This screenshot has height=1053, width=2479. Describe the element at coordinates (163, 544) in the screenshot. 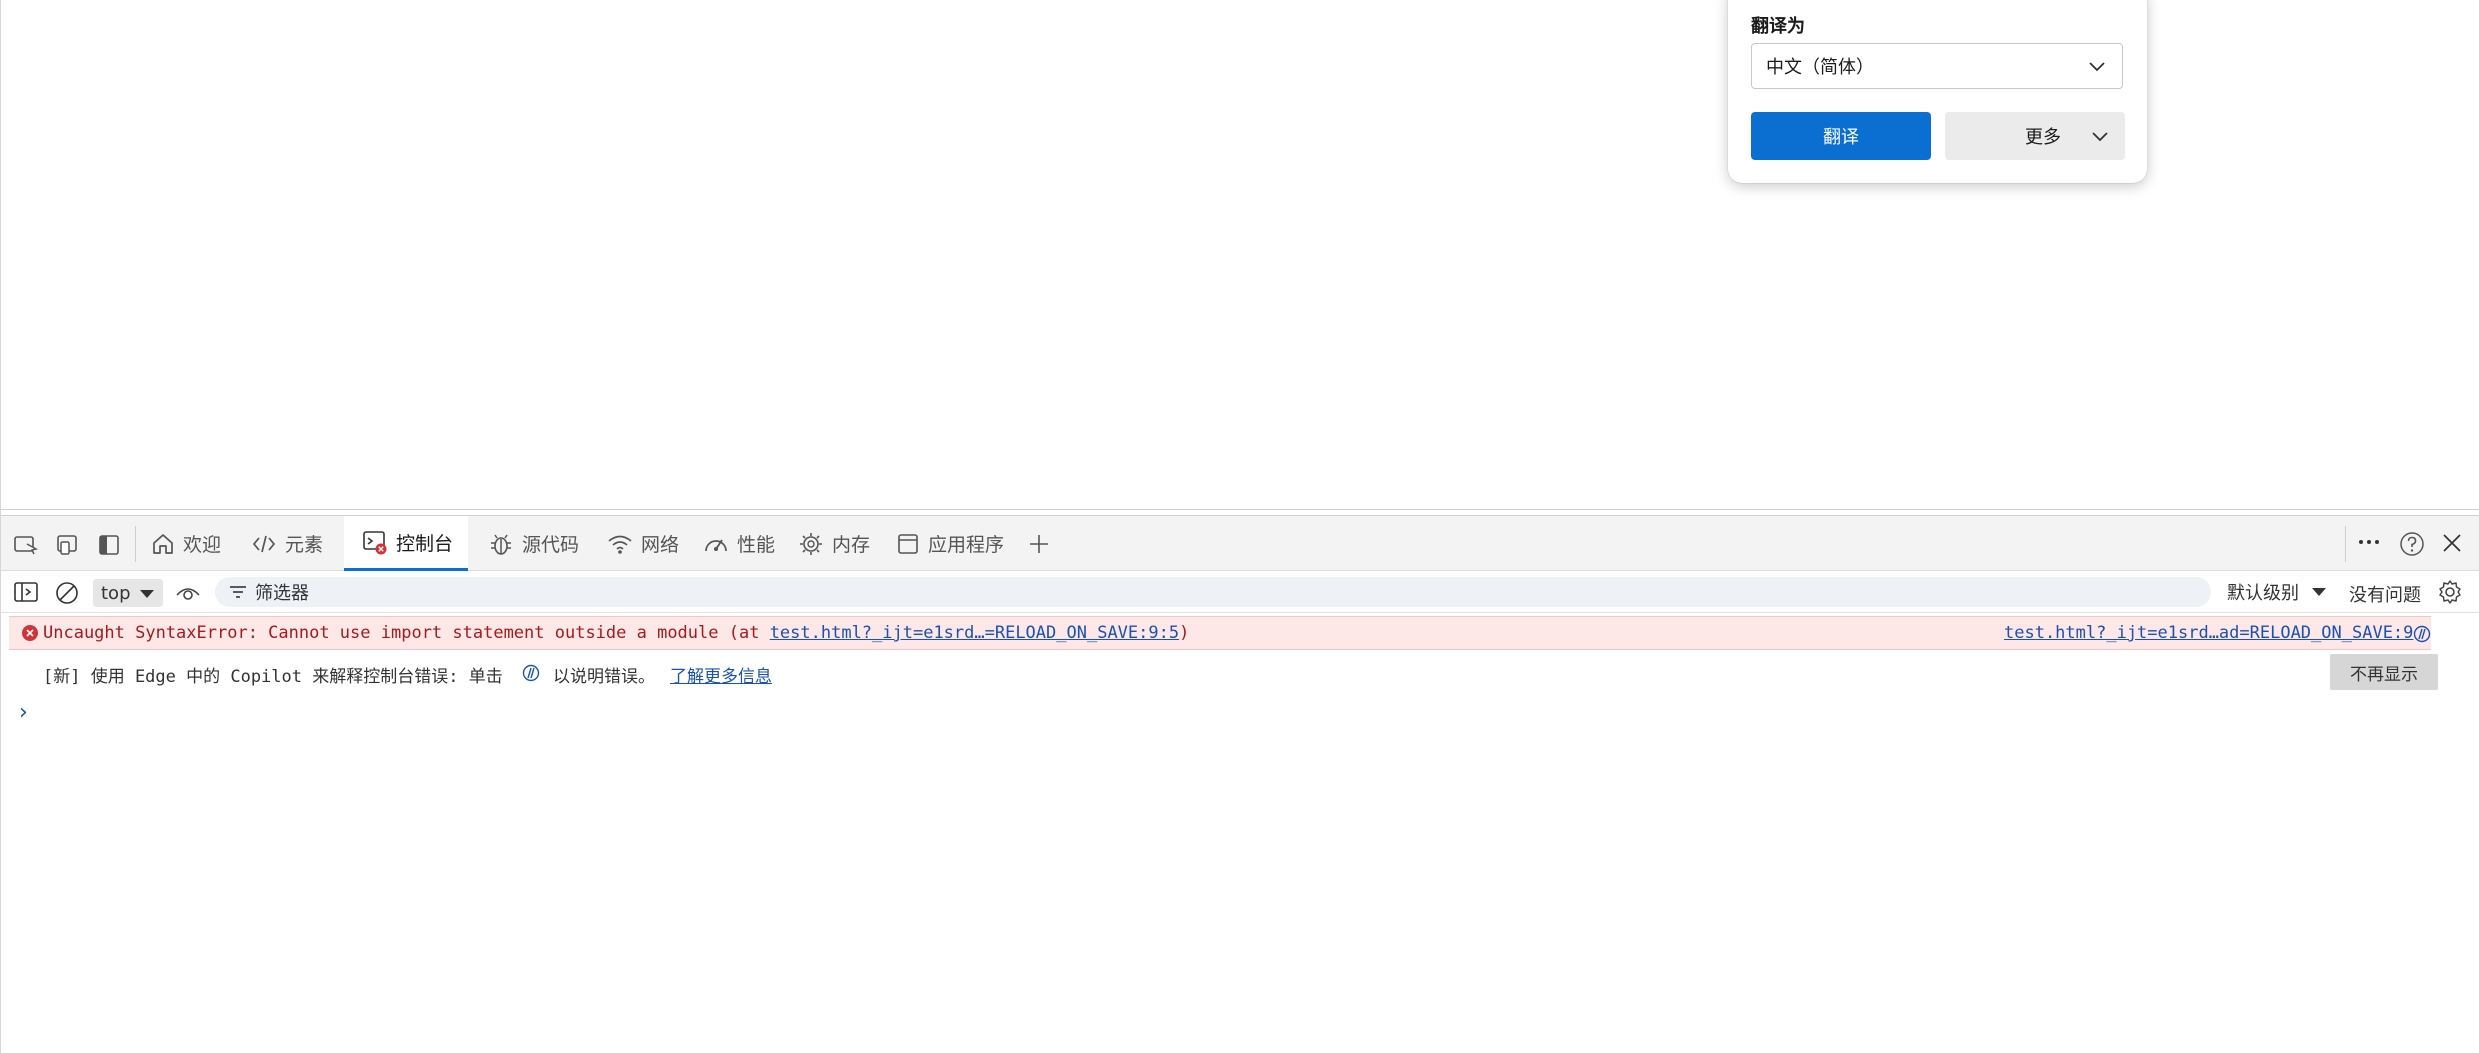

I see `home-icon` at that location.